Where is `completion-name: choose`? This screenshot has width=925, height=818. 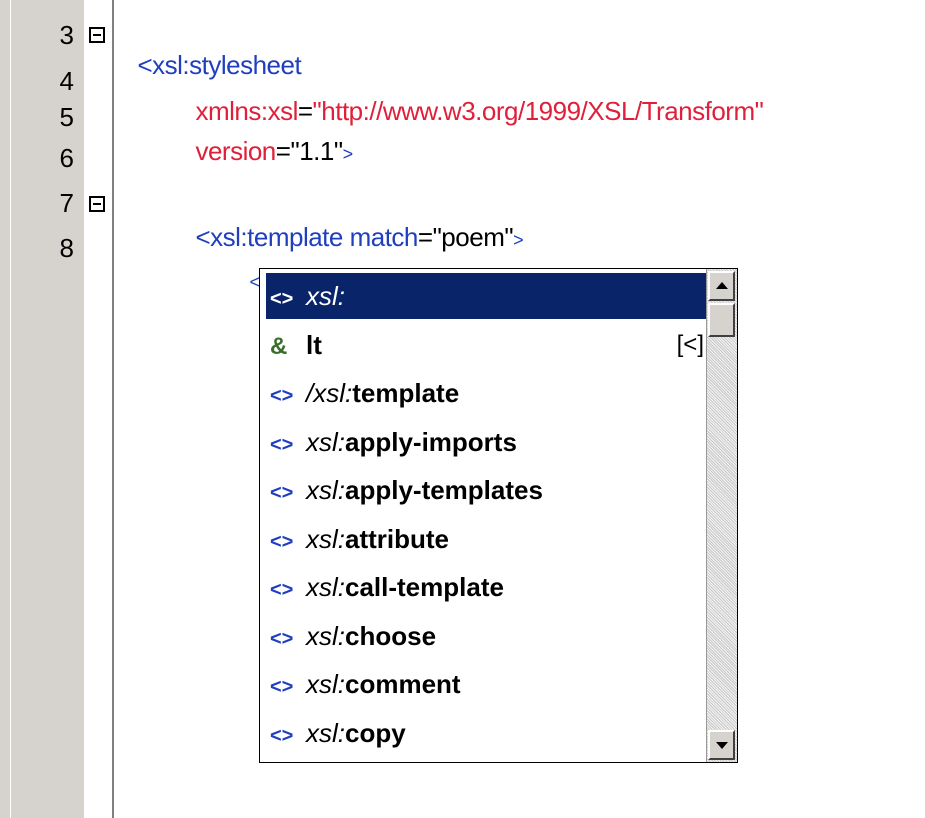 completion-name: choose is located at coordinates (391, 635).